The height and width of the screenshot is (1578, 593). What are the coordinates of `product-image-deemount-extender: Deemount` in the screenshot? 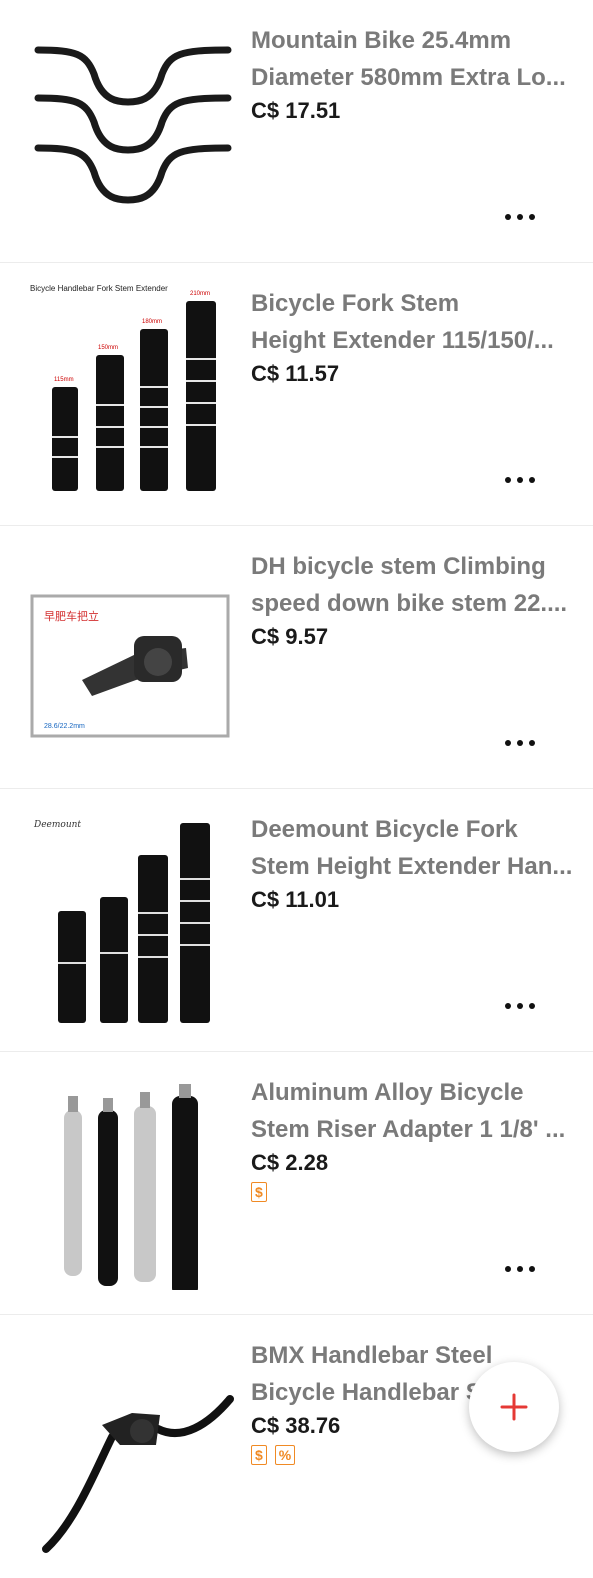 It's located at (128, 915).